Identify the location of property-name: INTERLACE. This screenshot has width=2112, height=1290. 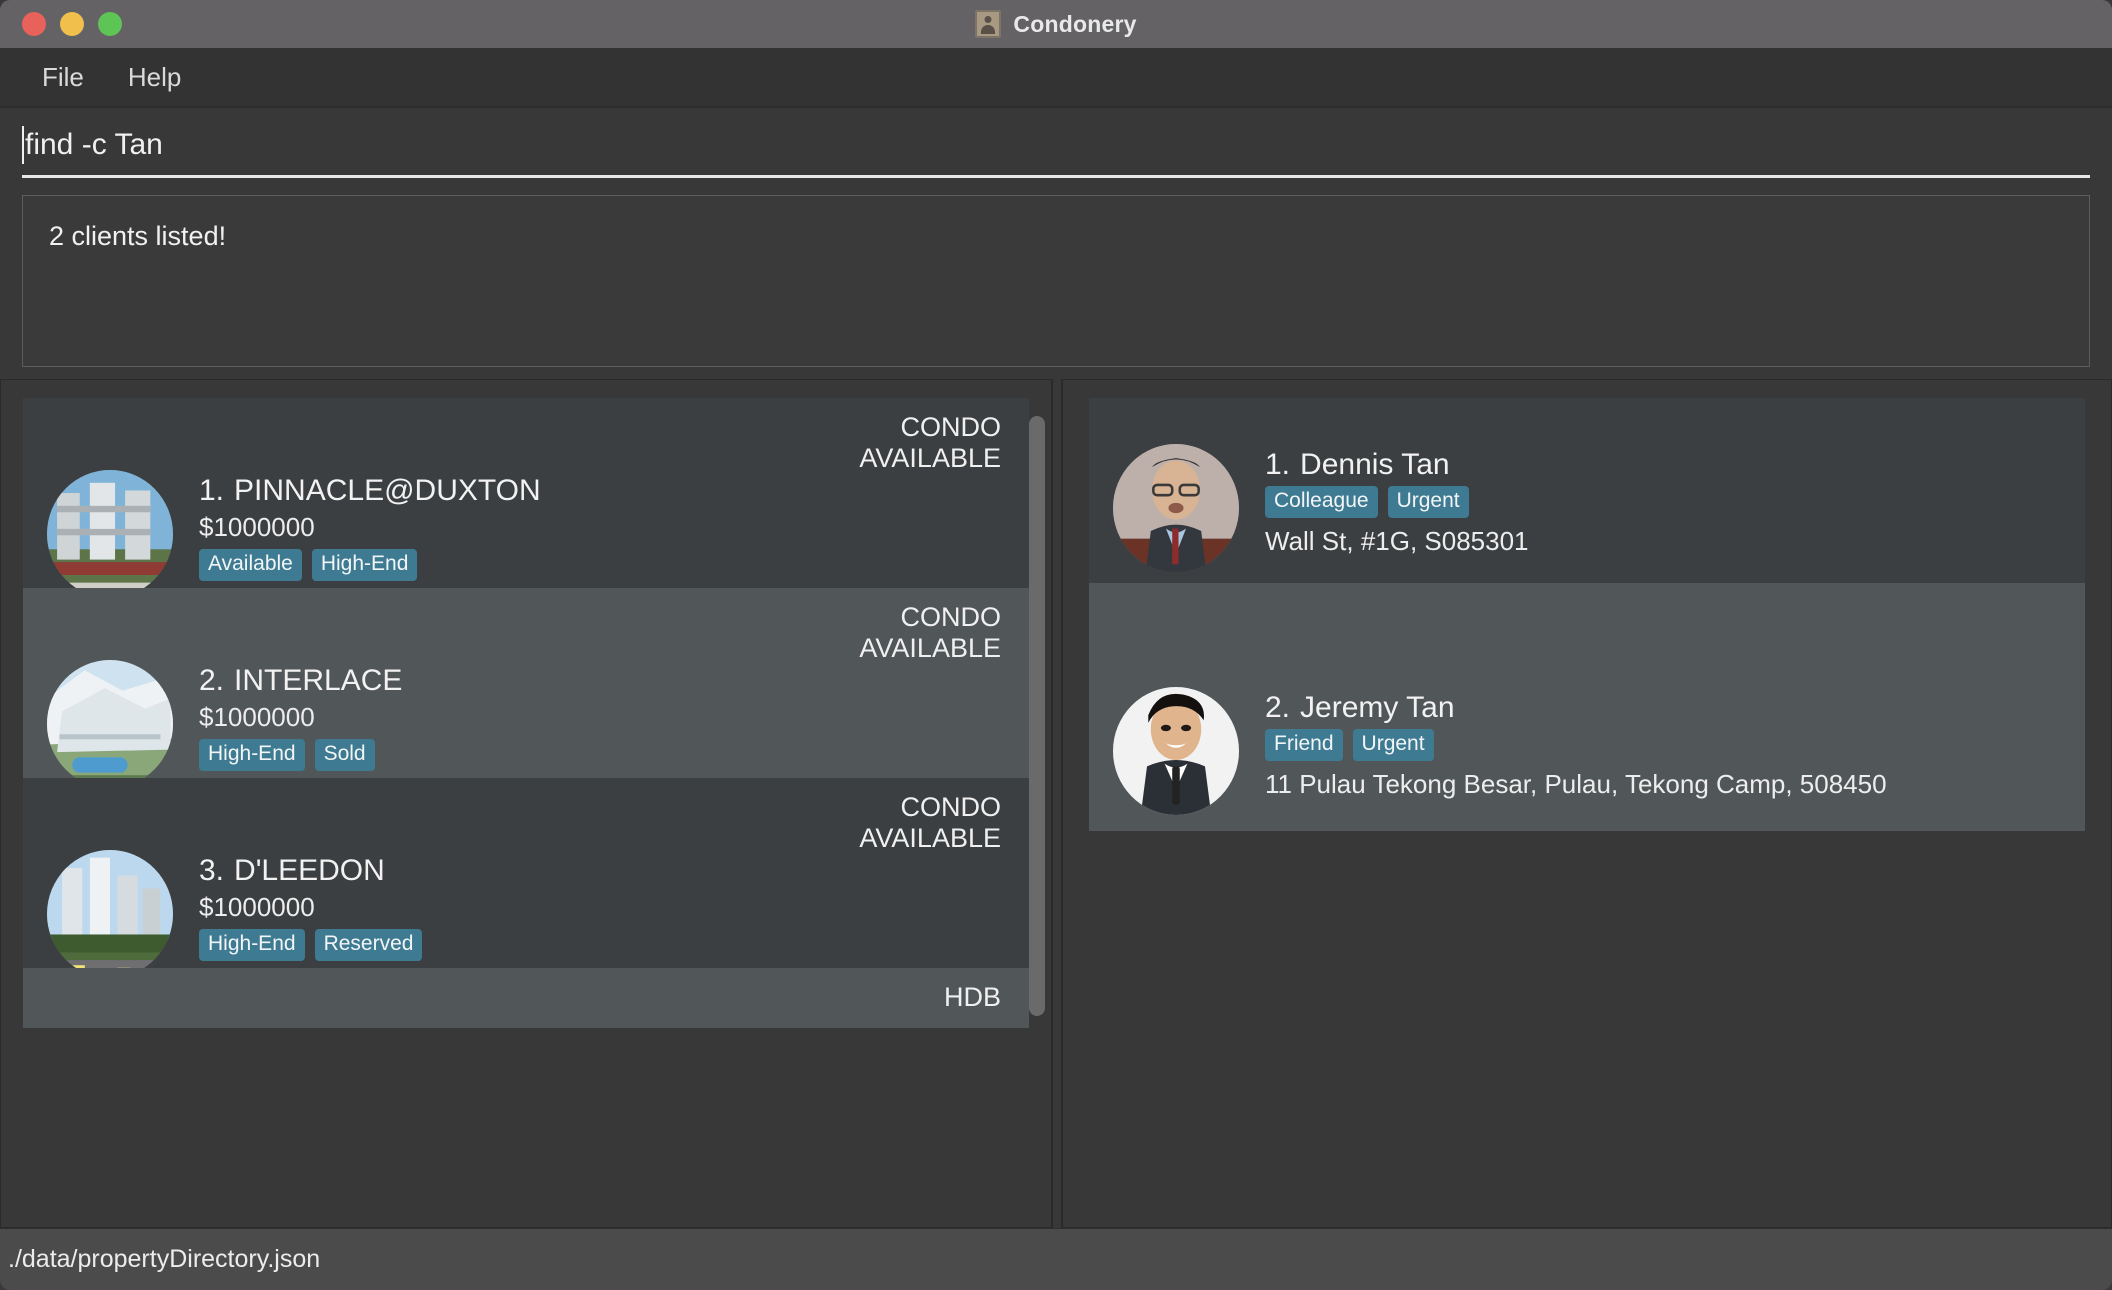
(318, 680).